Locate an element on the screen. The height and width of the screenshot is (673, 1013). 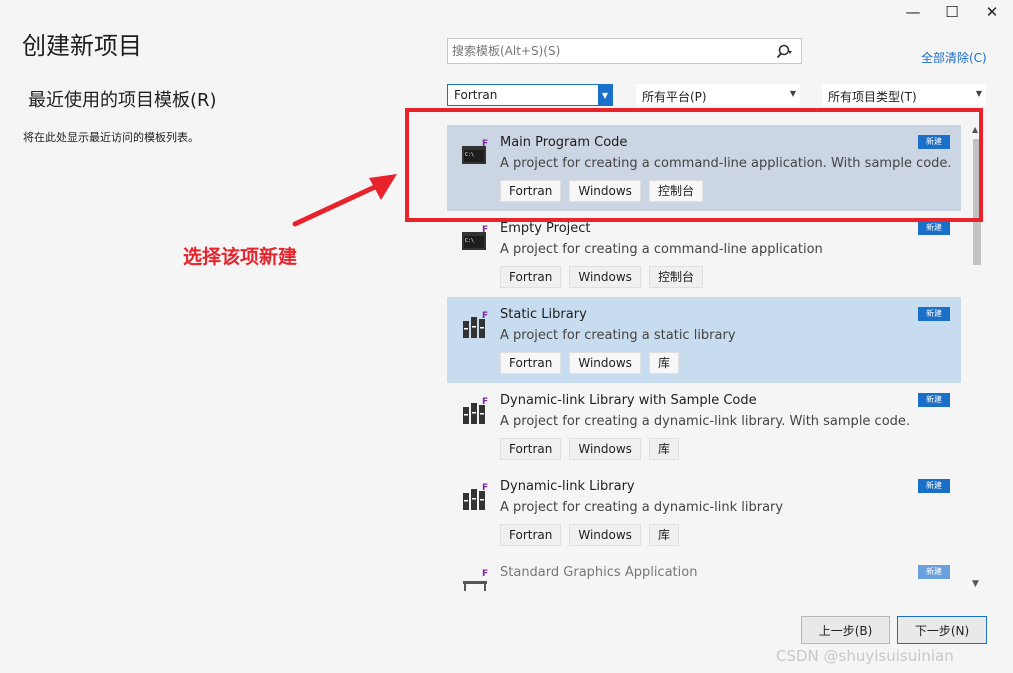
next-button: 下一步(N) is located at coordinates (942, 630).